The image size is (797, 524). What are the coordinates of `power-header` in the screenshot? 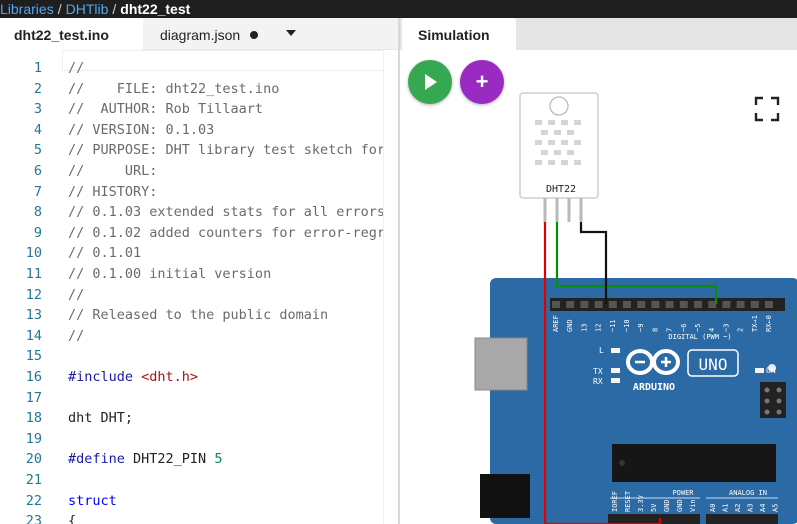 It's located at (654, 519).